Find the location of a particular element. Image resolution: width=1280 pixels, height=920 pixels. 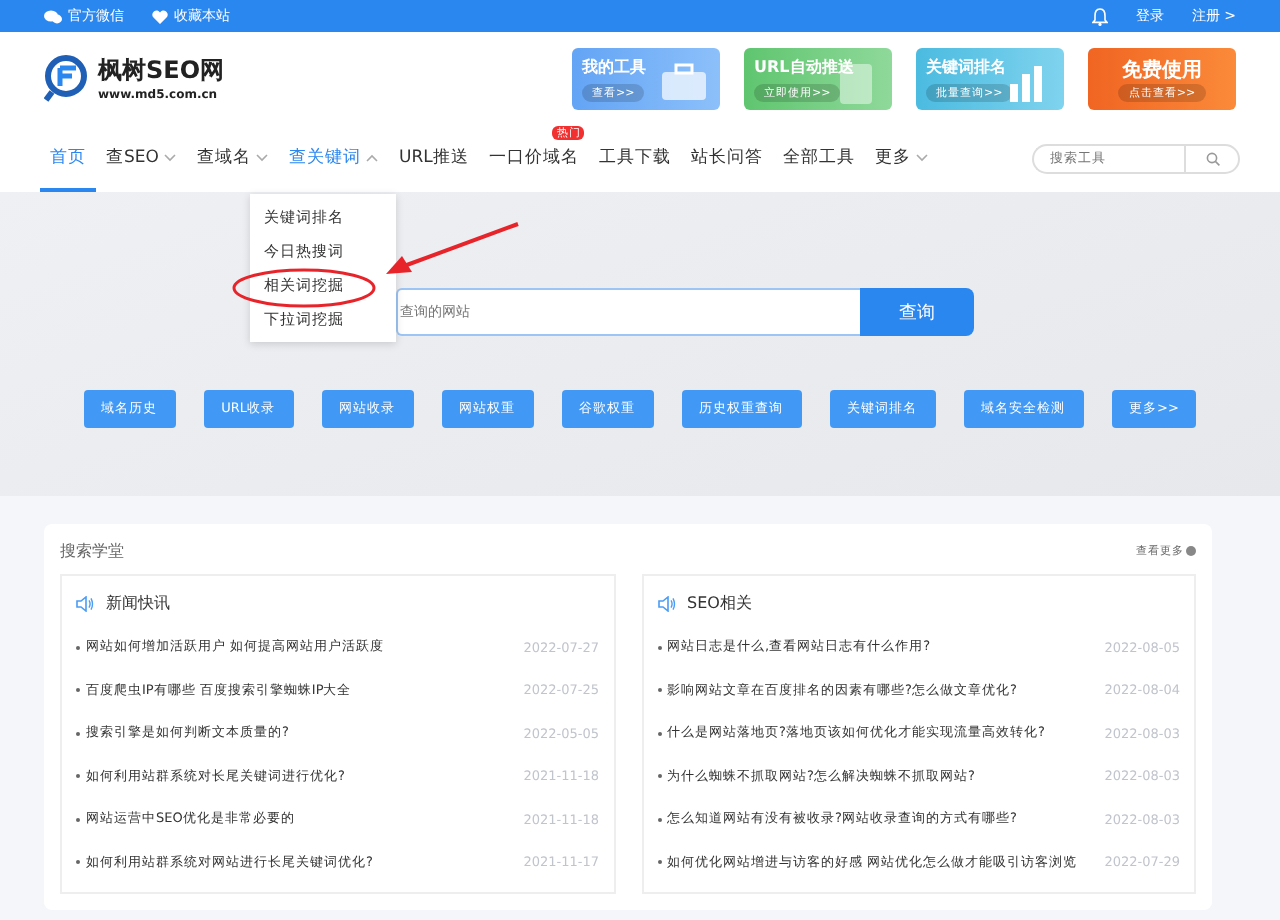

nav-tab: 站长问答 is located at coordinates (726, 158).